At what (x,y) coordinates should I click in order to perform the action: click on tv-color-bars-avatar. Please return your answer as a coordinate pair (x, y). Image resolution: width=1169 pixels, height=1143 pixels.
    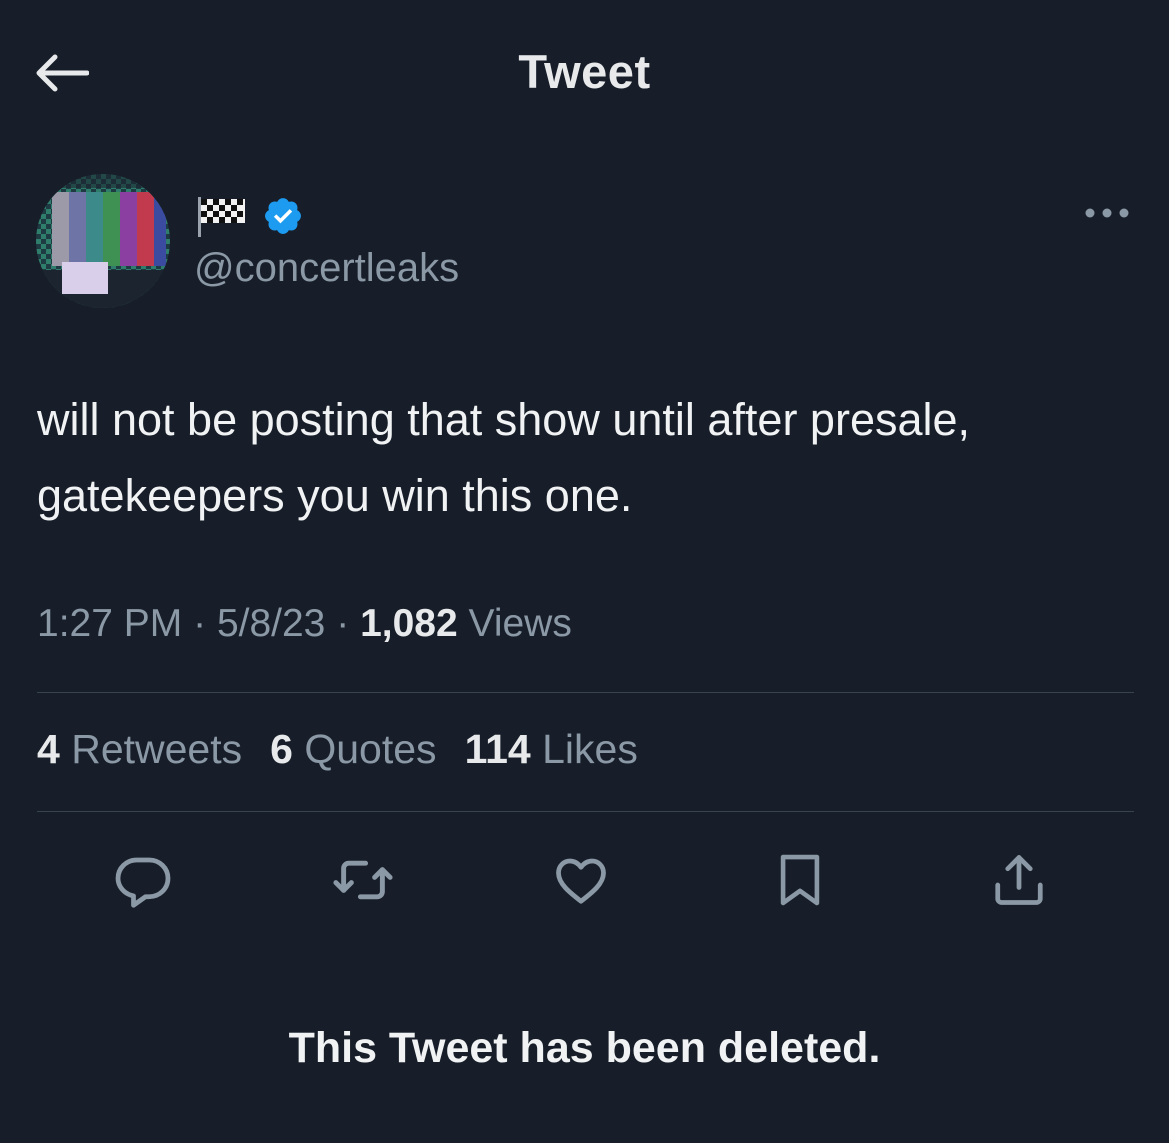
    Looking at the image, I should click on (103, 241).